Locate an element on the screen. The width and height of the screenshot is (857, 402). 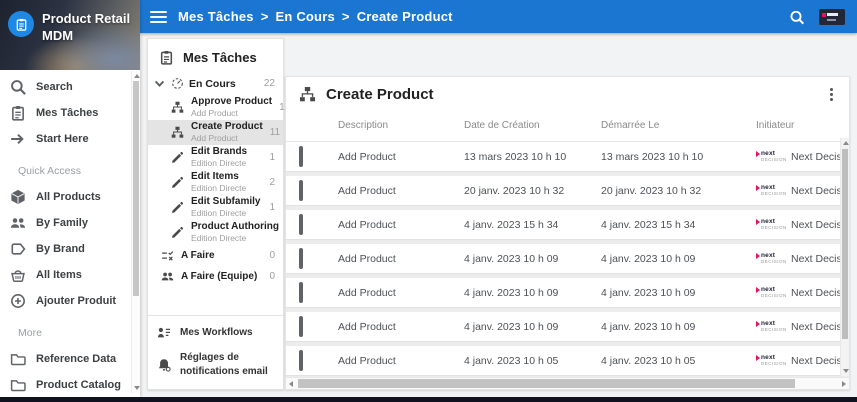
sidebar-item: All Products is located at coordinates (70, 197).